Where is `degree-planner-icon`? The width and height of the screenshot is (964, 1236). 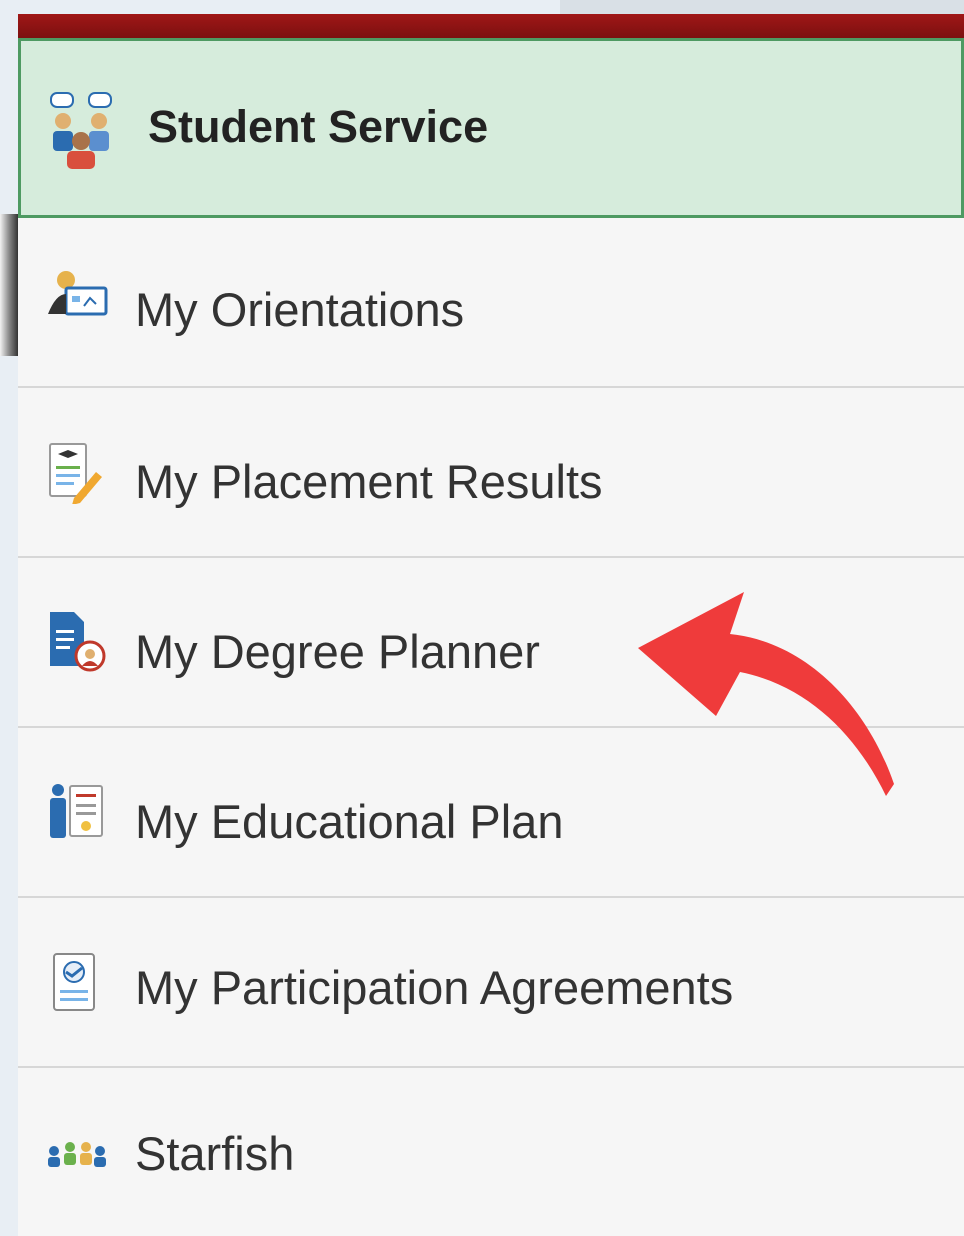
degree-planner-icon is located at coordinates (78, 642).